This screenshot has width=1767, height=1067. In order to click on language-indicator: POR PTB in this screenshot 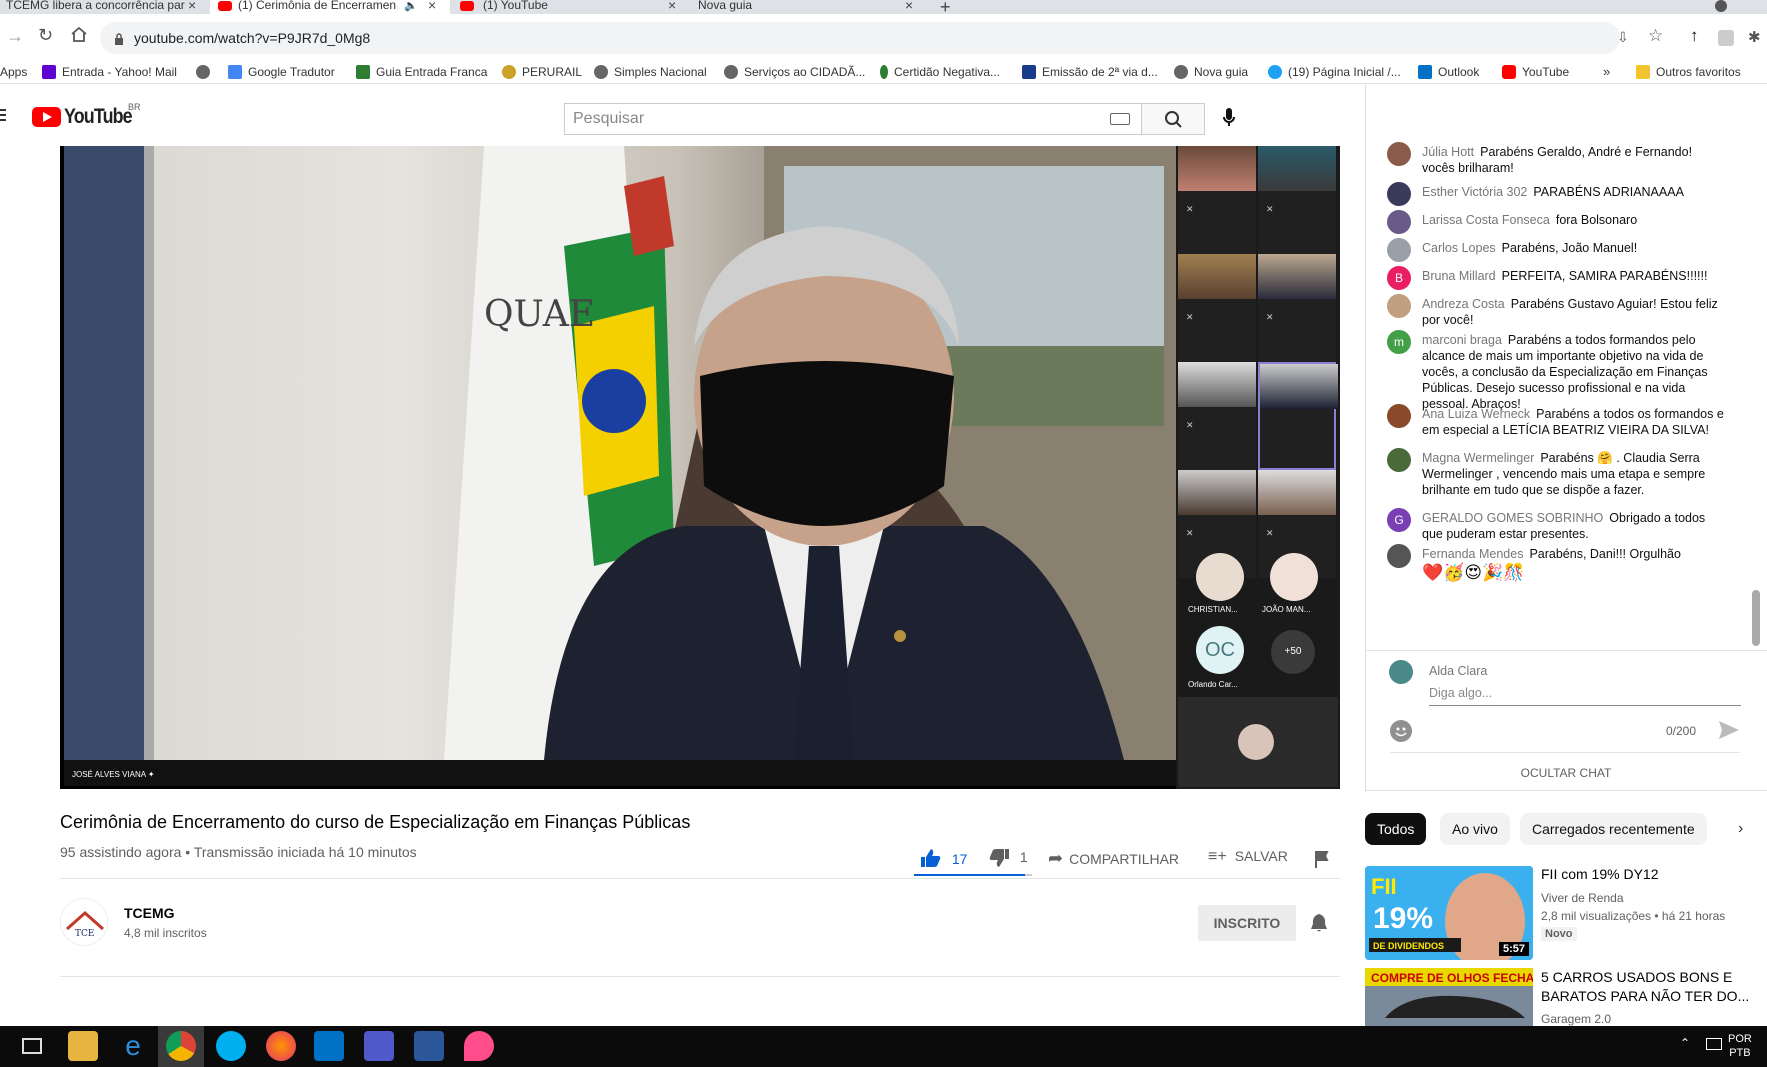, I will do `click(1740, 1046)`.